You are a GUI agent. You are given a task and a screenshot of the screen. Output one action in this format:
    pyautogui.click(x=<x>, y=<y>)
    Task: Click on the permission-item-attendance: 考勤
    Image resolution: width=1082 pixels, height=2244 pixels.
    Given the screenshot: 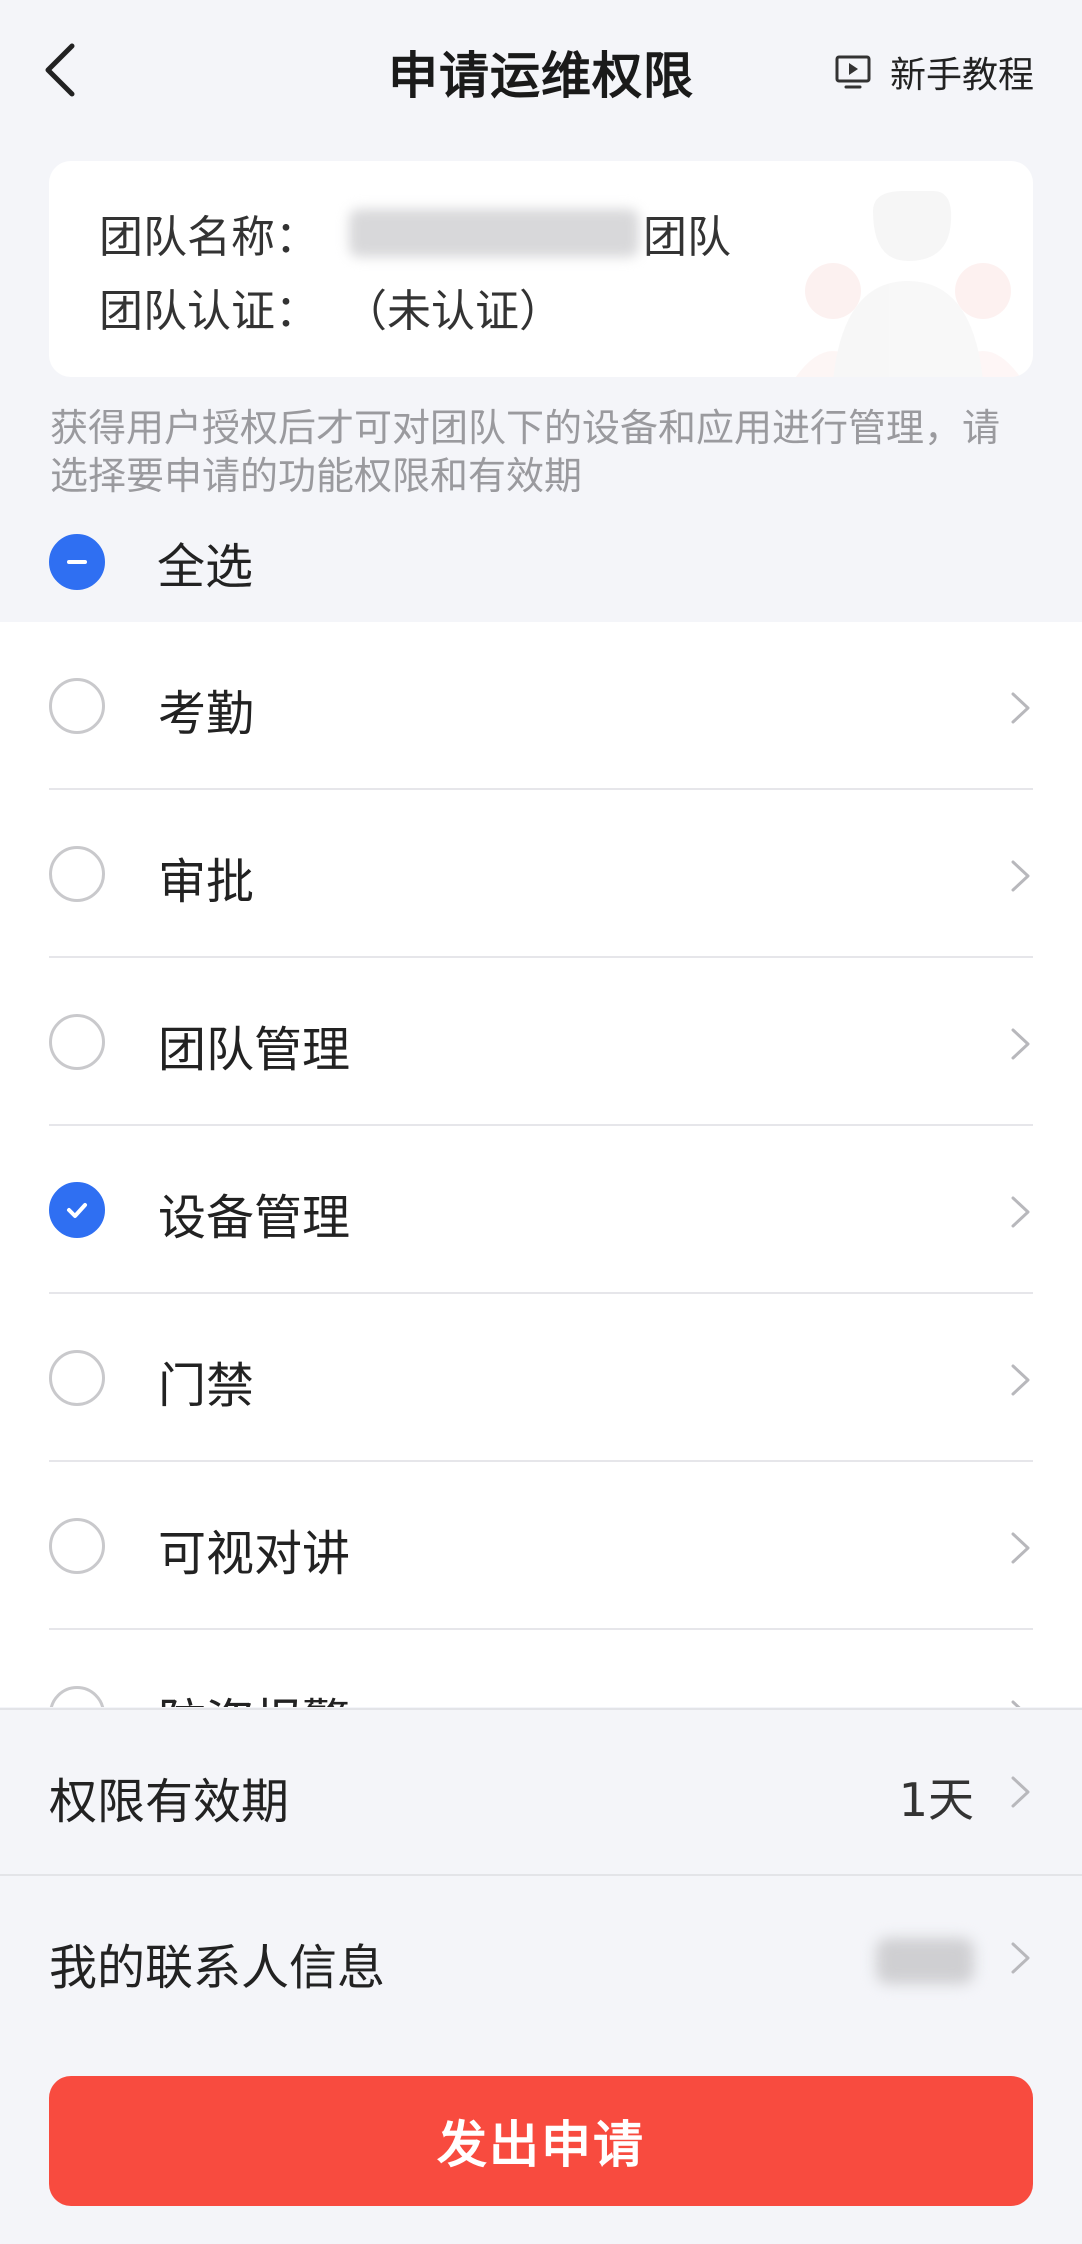 What is the action you would take?
    pyautogui.click(x=541, y=706)
    